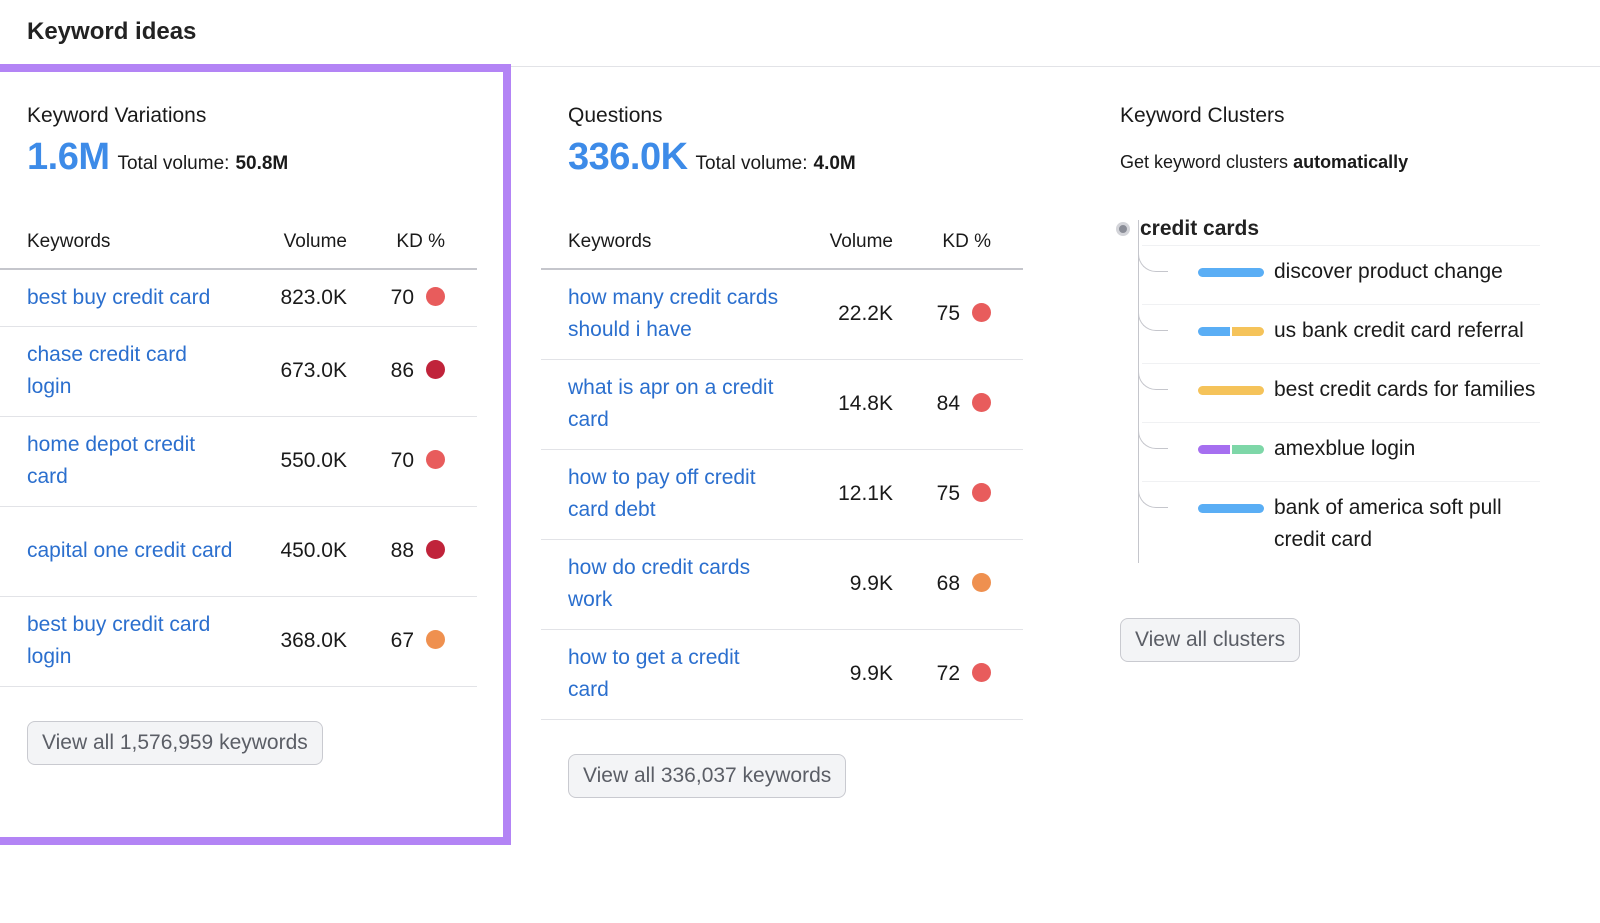 The height and width of the screenshot is (923, 1600). What do you see at coordinates (1351, 162) in the screenshot?
I see `subtitle-bold: automatically` at bounding box center [1351, 162].